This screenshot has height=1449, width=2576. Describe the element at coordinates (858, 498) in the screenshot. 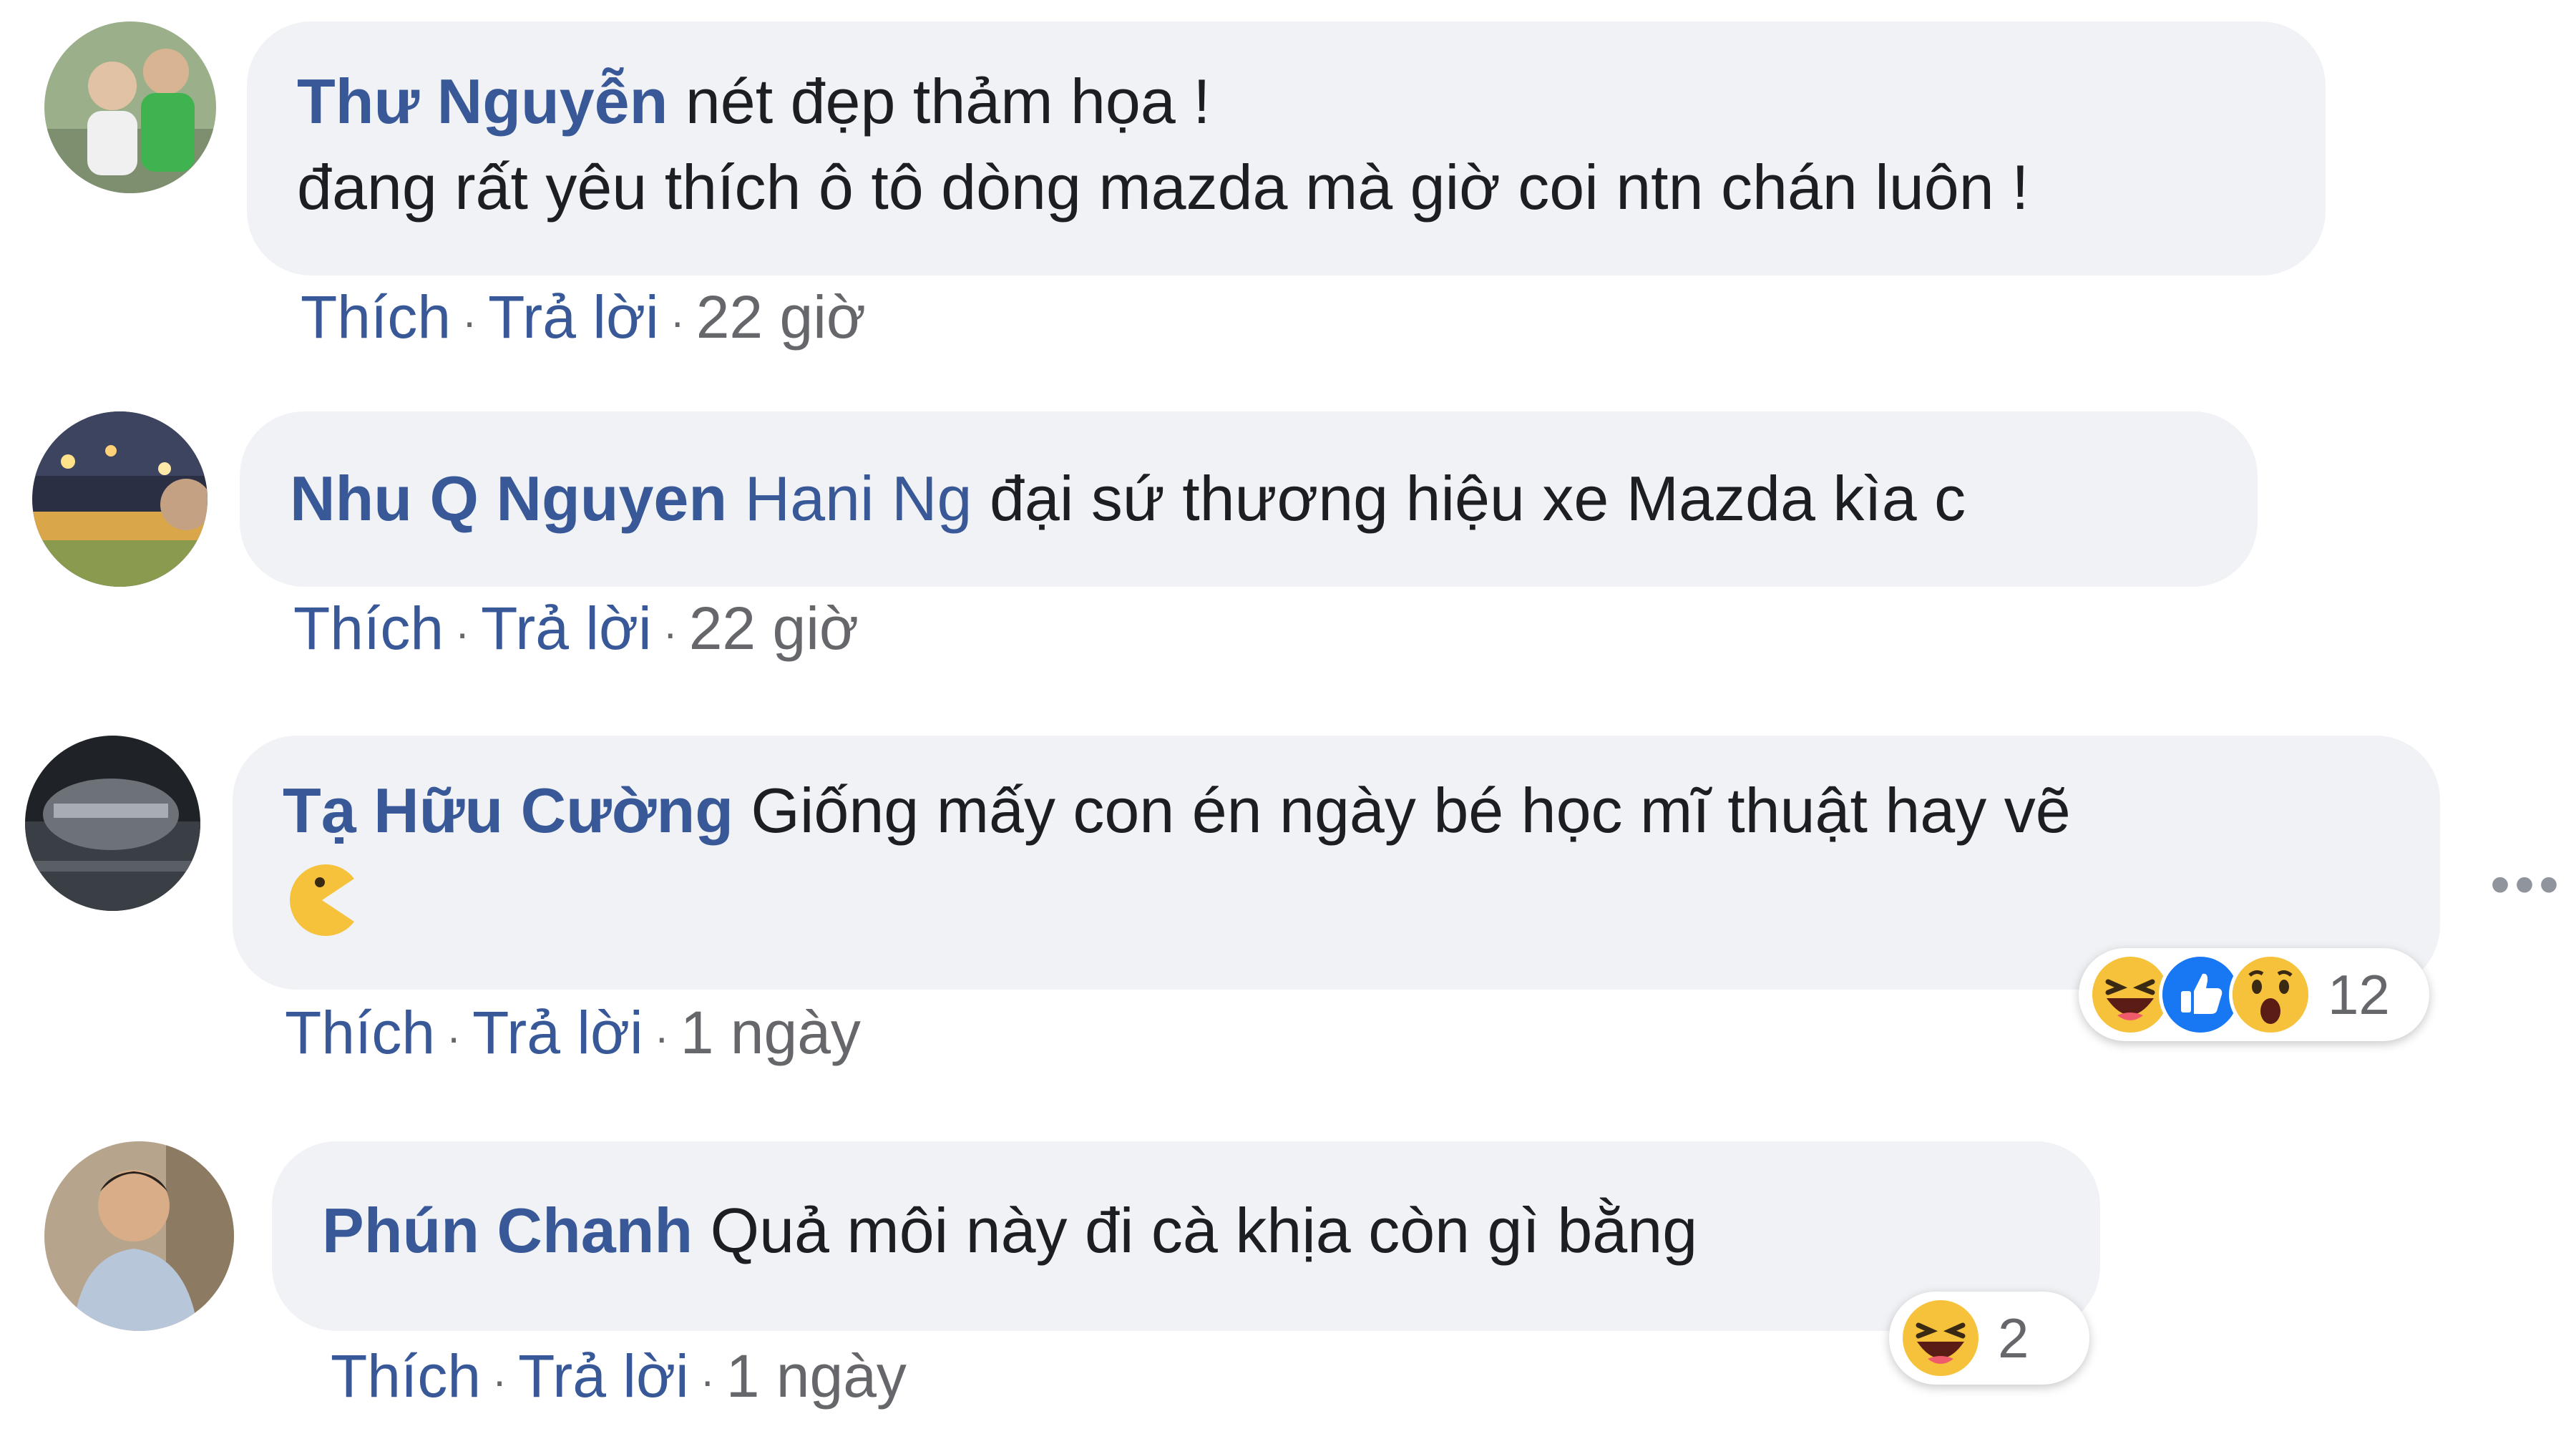

I see `mention-tag: Hani Ng` at that location.